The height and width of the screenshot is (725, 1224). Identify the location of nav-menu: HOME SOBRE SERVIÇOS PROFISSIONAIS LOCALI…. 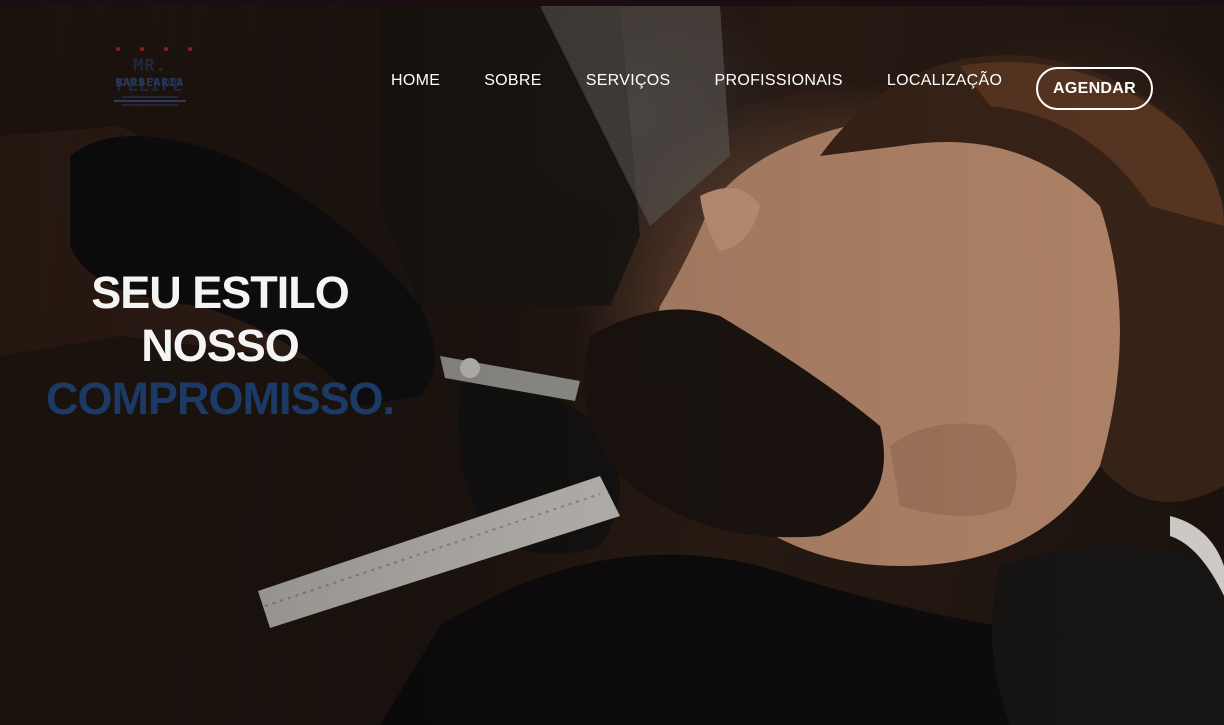
(696, 84).